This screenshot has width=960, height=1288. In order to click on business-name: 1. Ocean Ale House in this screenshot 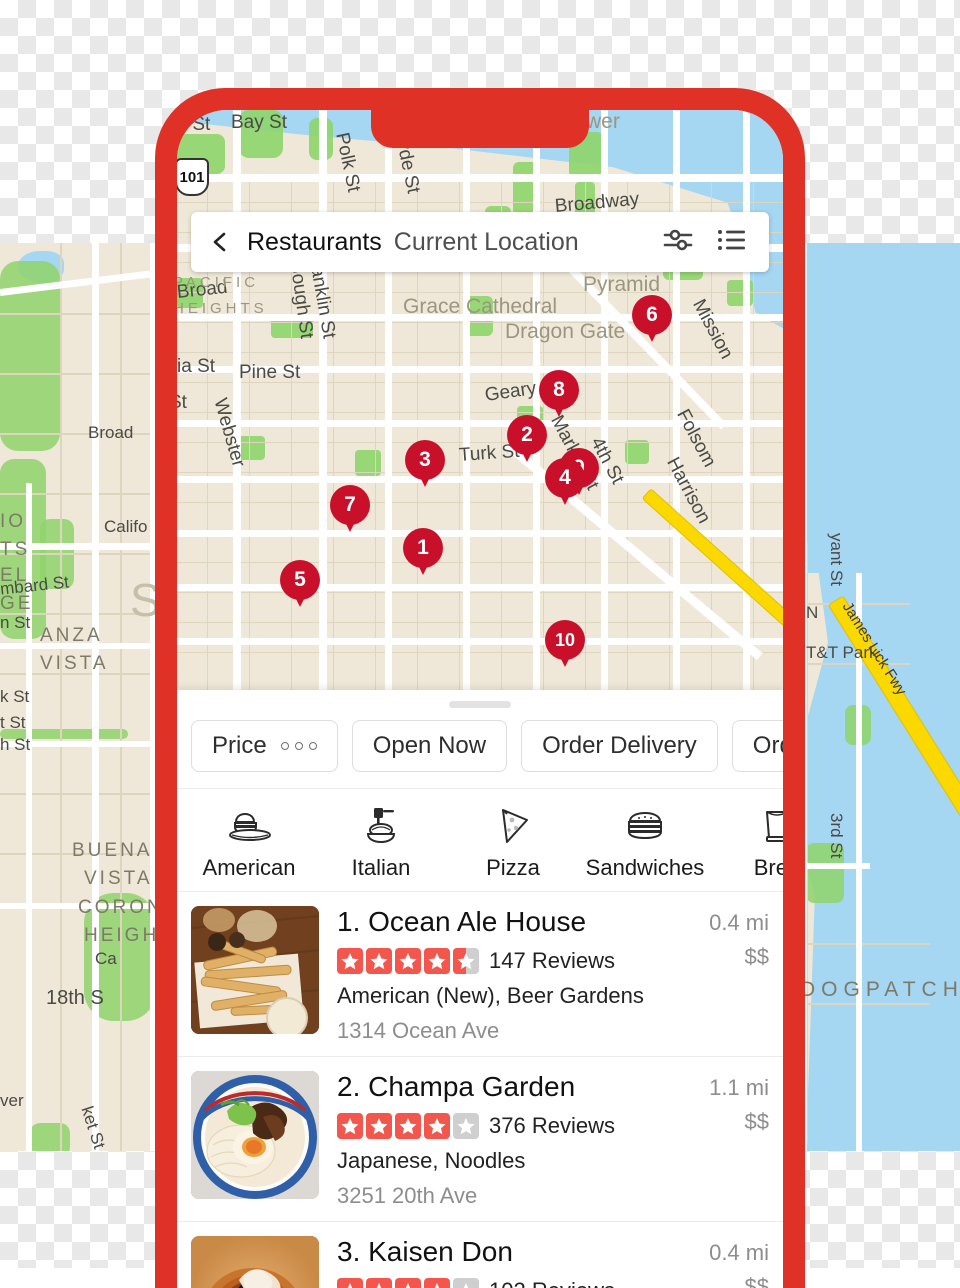, I will do `click(462, 921)`.